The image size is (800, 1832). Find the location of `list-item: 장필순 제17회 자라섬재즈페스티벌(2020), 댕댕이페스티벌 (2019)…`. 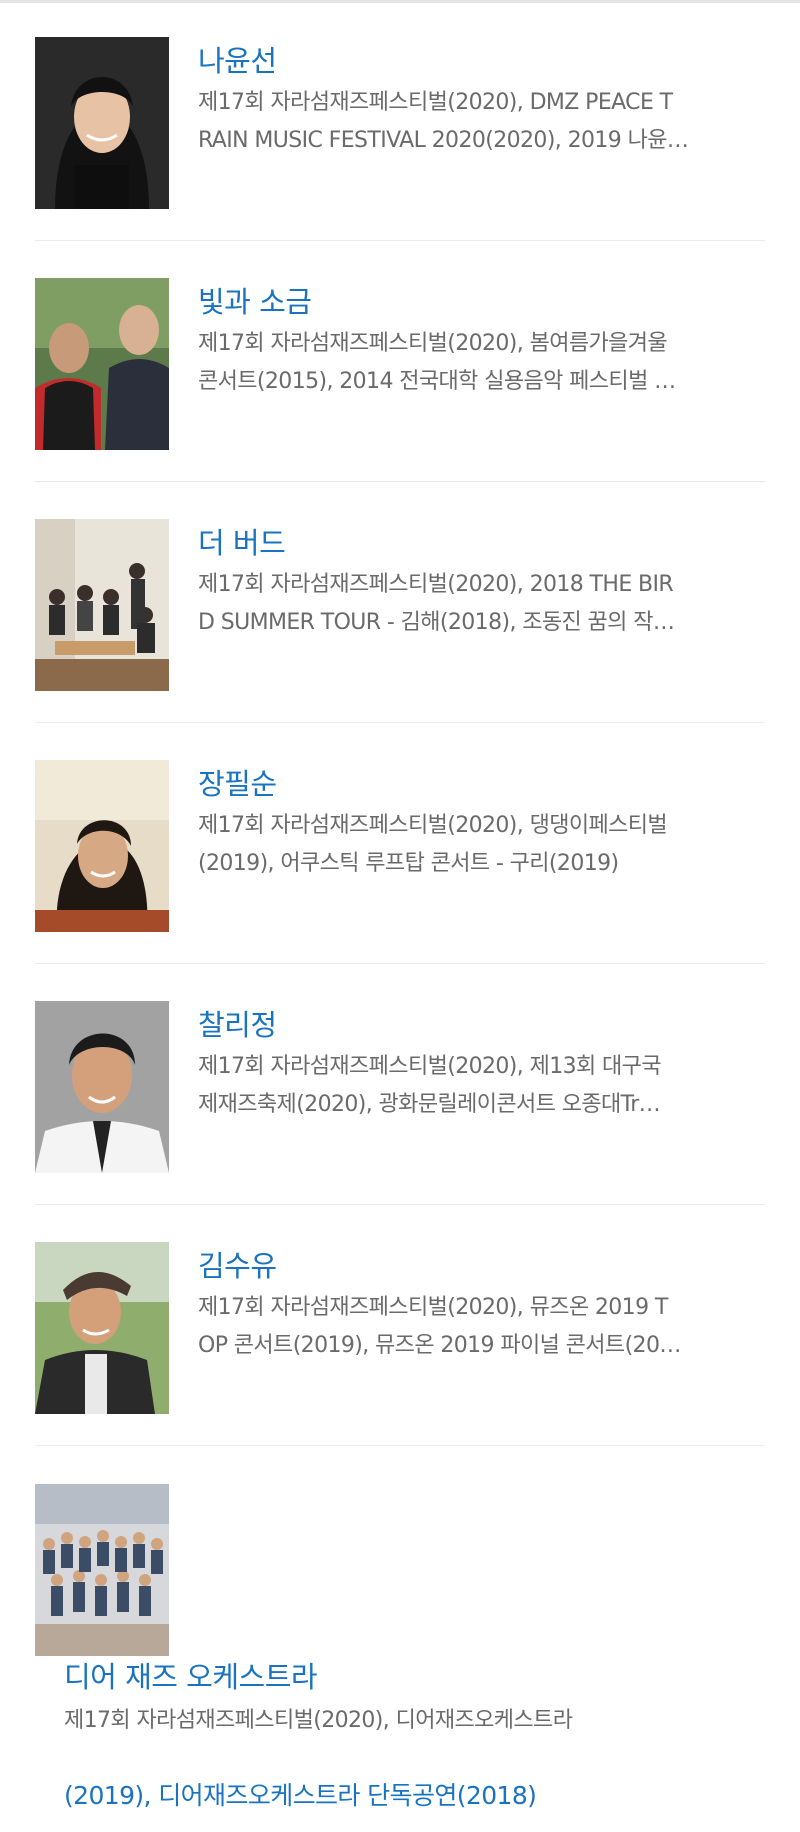

list-item: 장필순 제17회 자라섬재즈페스티벌(2020), 댕댕이페스티벌 (2019)… is located at coordinates (400, 843).